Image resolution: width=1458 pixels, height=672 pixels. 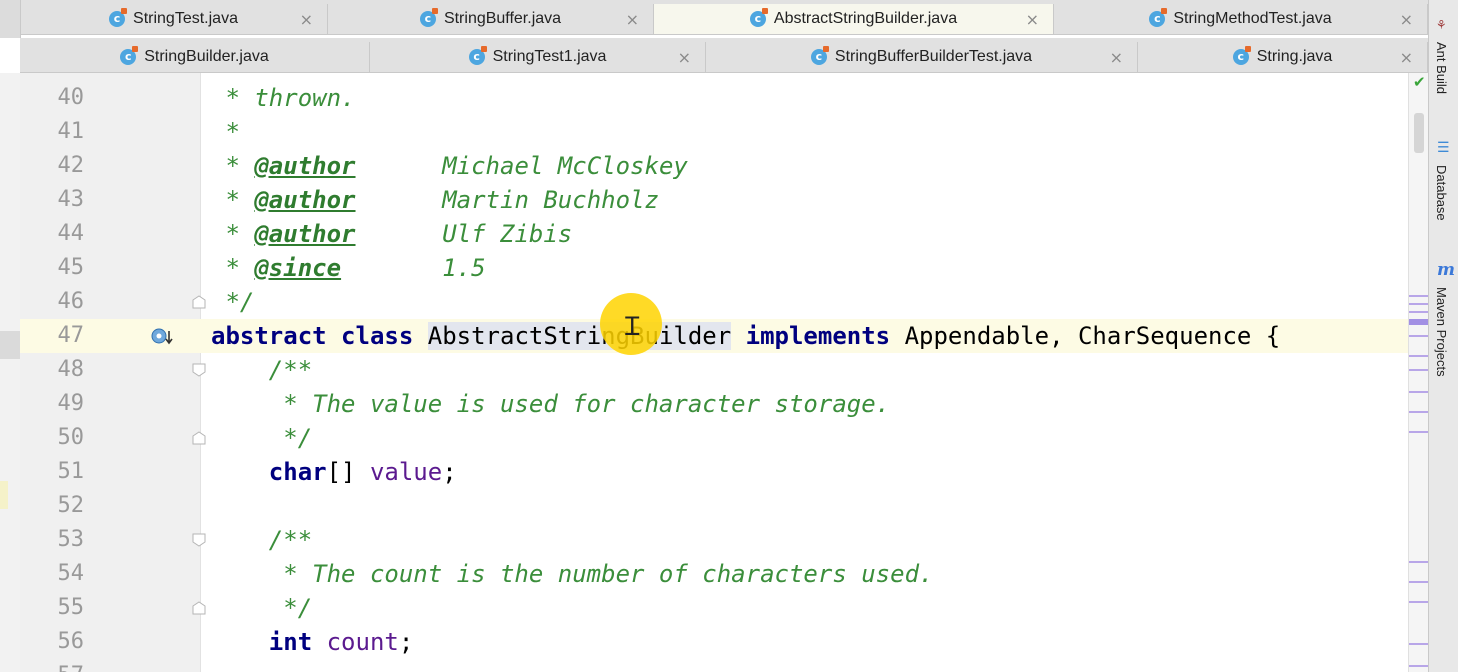 I want to click on line-number: 54, so click(x=71, y=573).